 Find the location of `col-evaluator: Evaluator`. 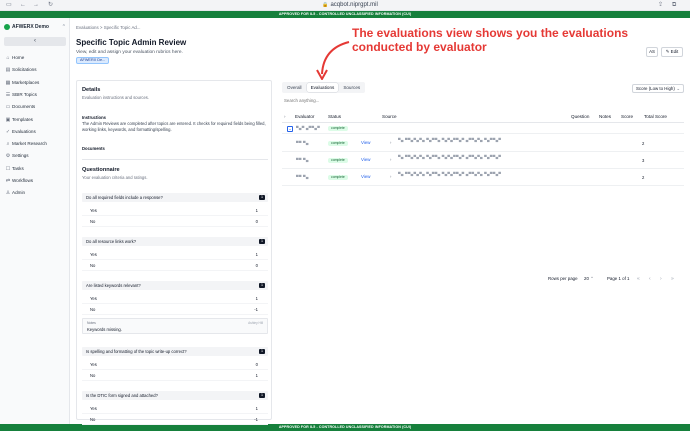

col-evaluator: Evaluator is located at coordinates (304, 117).